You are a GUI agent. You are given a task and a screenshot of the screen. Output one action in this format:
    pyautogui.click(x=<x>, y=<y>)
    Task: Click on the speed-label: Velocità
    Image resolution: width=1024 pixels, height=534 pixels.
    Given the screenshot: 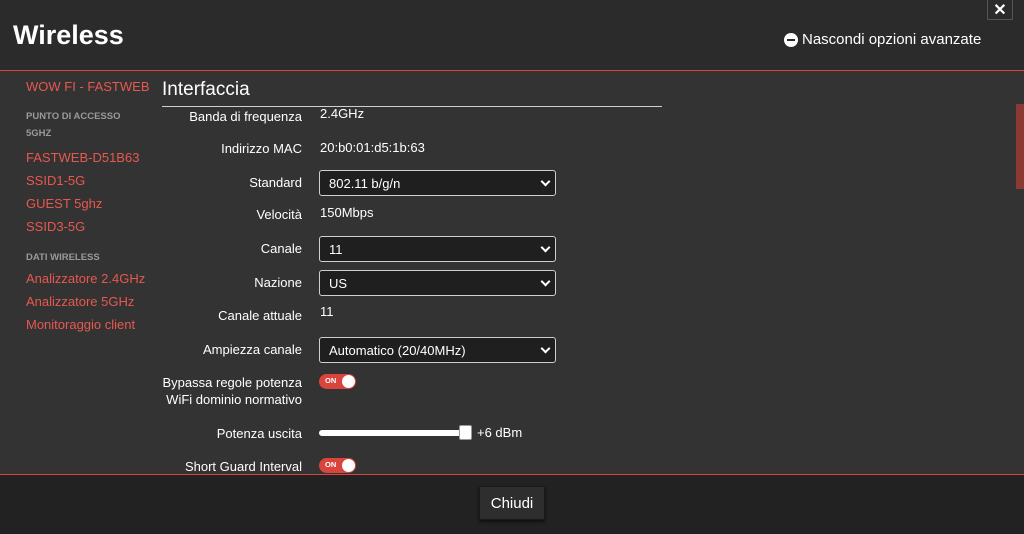 What is the action you would take?
    pyautogui.click(x=279, y=214)
    